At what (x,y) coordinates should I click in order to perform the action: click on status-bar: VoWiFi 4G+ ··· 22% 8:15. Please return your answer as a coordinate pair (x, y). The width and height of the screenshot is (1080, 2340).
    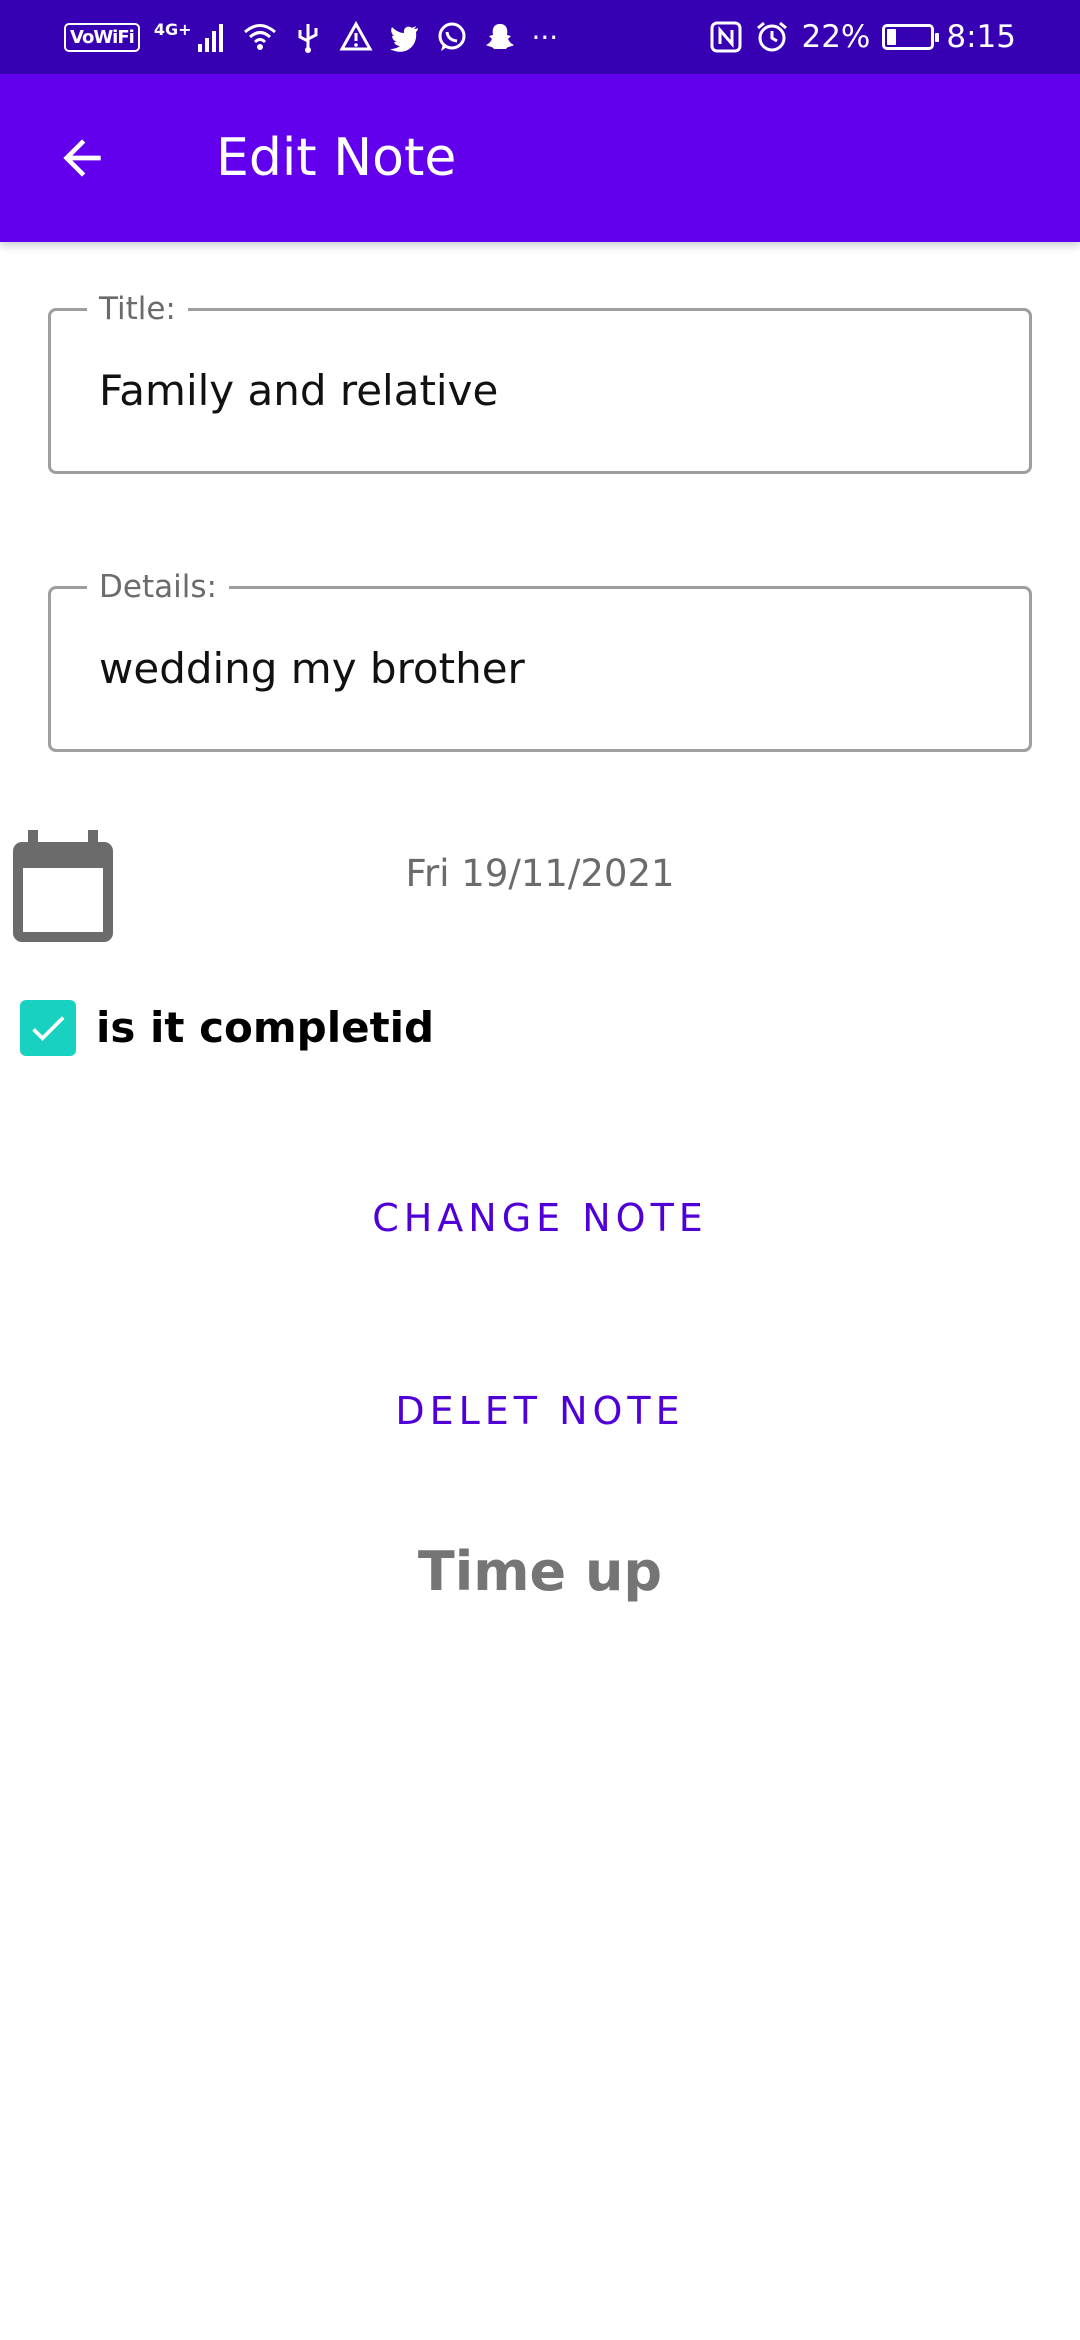
    Looking at the image, I should click on (540, 37).